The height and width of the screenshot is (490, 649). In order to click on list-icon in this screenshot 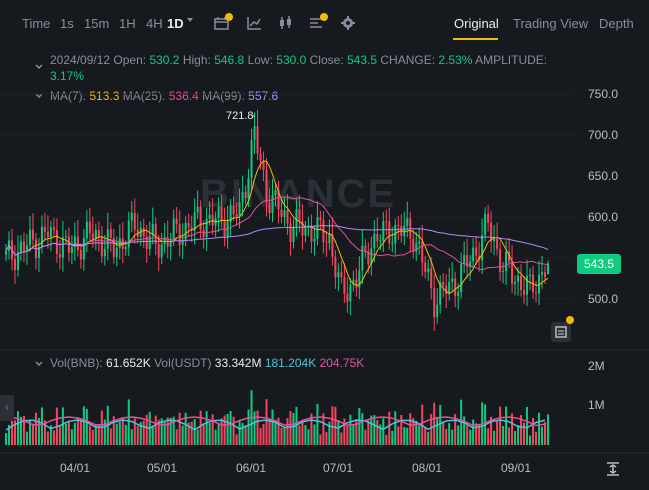, I will do `click(561, 332)`.